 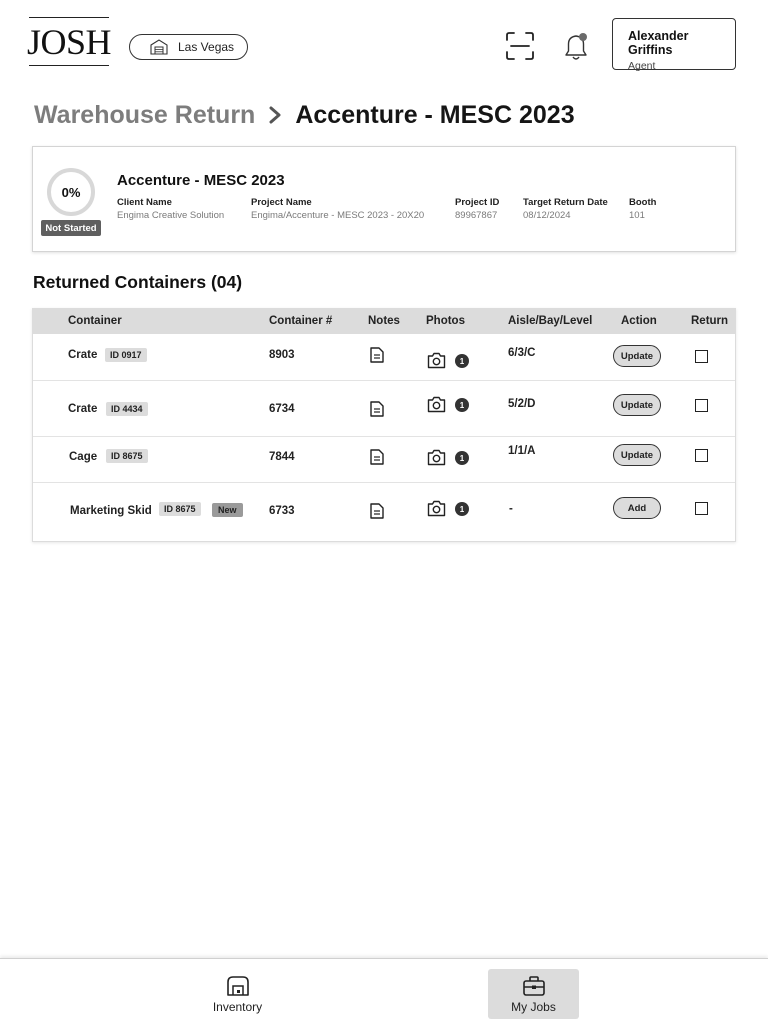 What do you see at coordinates (126, 355) in the screenshot?
I see `container-id-tag: ID 0917` at bounding box center [126, 355].